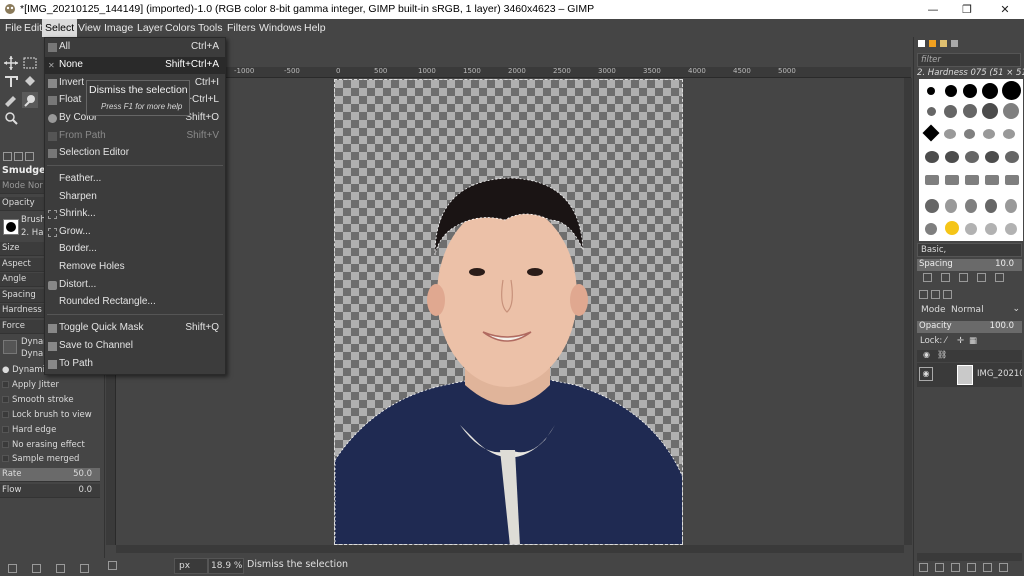 The image size is (1024, 576). Describe the element at coordinates (945, 277) in the screenshot. I see `new-brush-icon` at that location.